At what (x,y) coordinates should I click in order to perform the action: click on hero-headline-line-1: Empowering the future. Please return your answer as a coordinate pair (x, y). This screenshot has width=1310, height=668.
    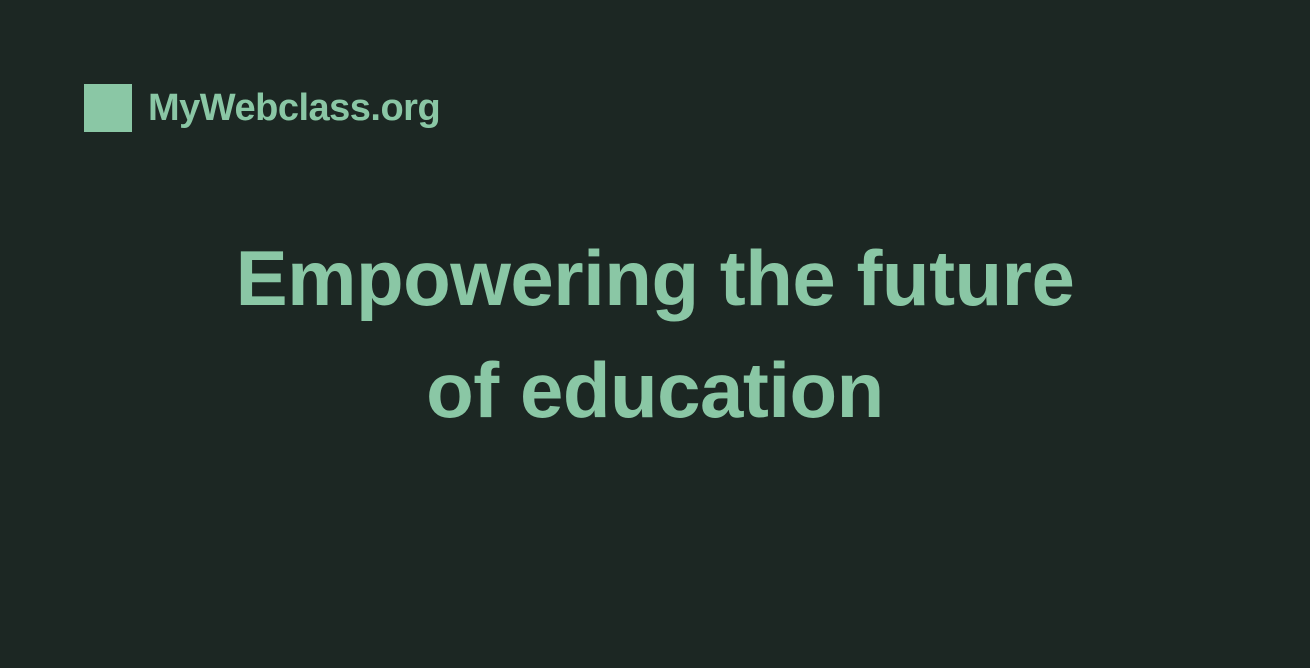
    Looking at the image, I should click on (655, 278).